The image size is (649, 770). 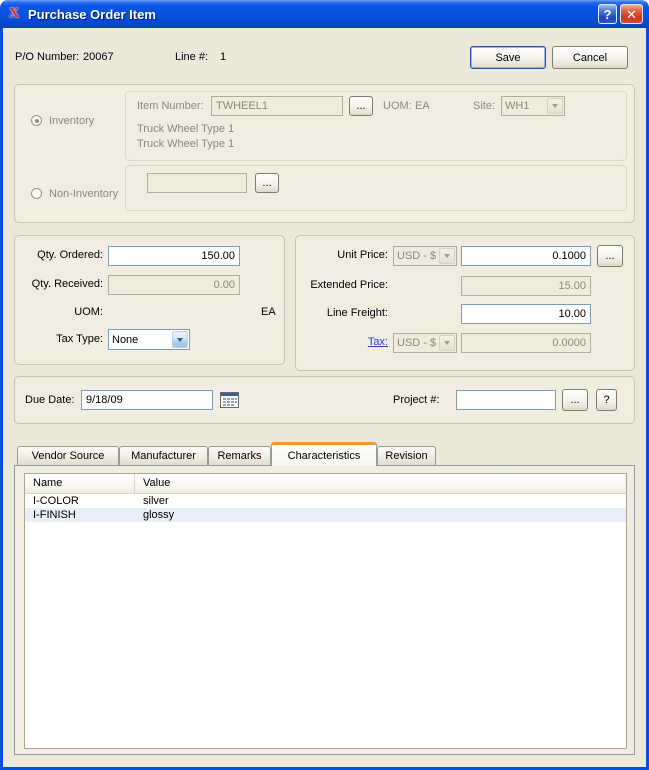 What do you see at coordinates (517, 106) in the screenshot?
I see `site-combo-value: WH1` at bounding box center [517, 106].